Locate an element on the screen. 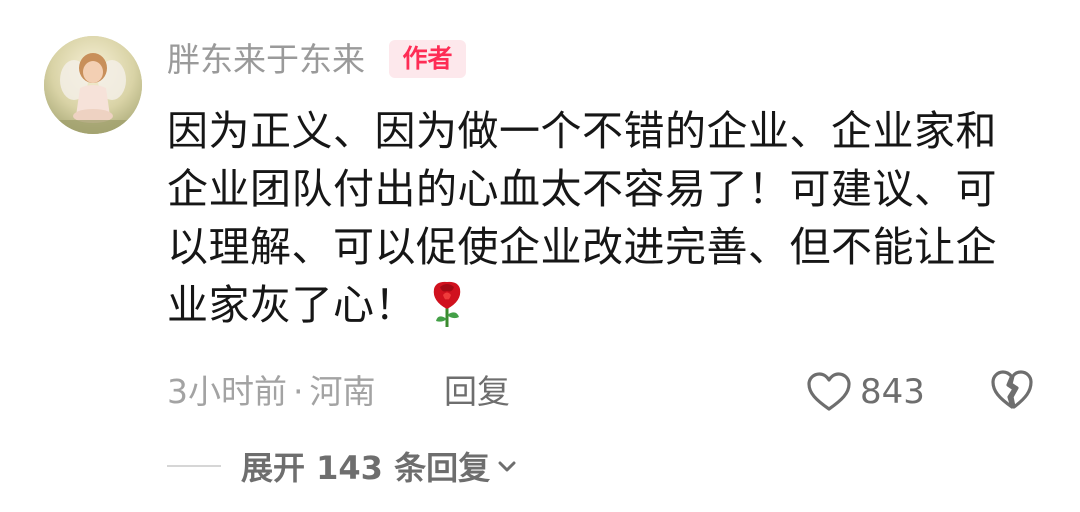 This screenshot has height=512, width=1080. like-button: 843 is located at coordinates (865, 392).